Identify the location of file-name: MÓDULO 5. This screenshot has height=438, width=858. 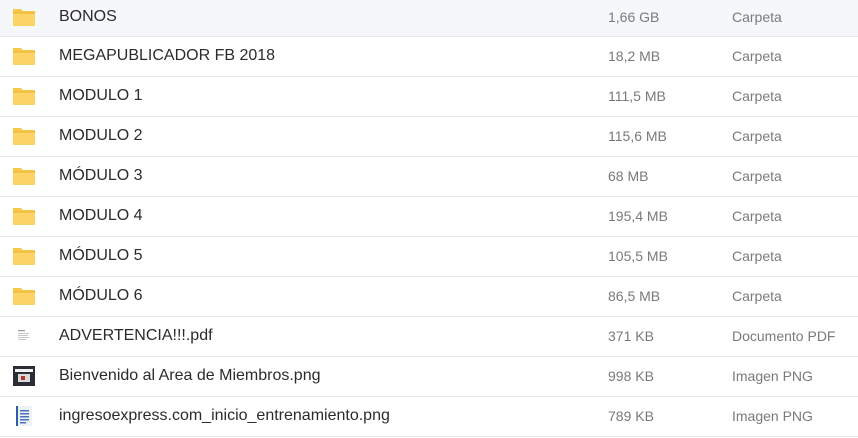
(101, 257).